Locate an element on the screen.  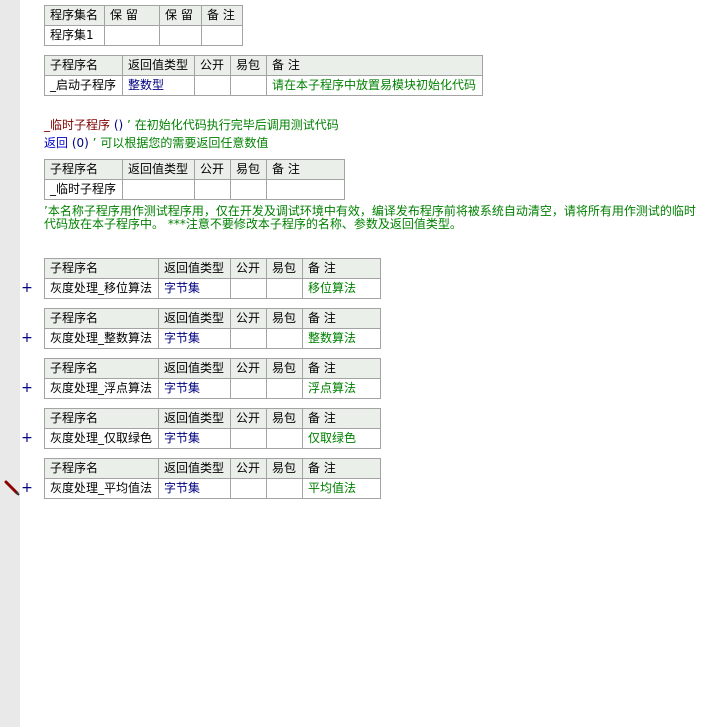
start-sub-row: _启动子程序 整数型 请在本子程序中放置易模块初始化代码 is located at coordinates (263, 85).